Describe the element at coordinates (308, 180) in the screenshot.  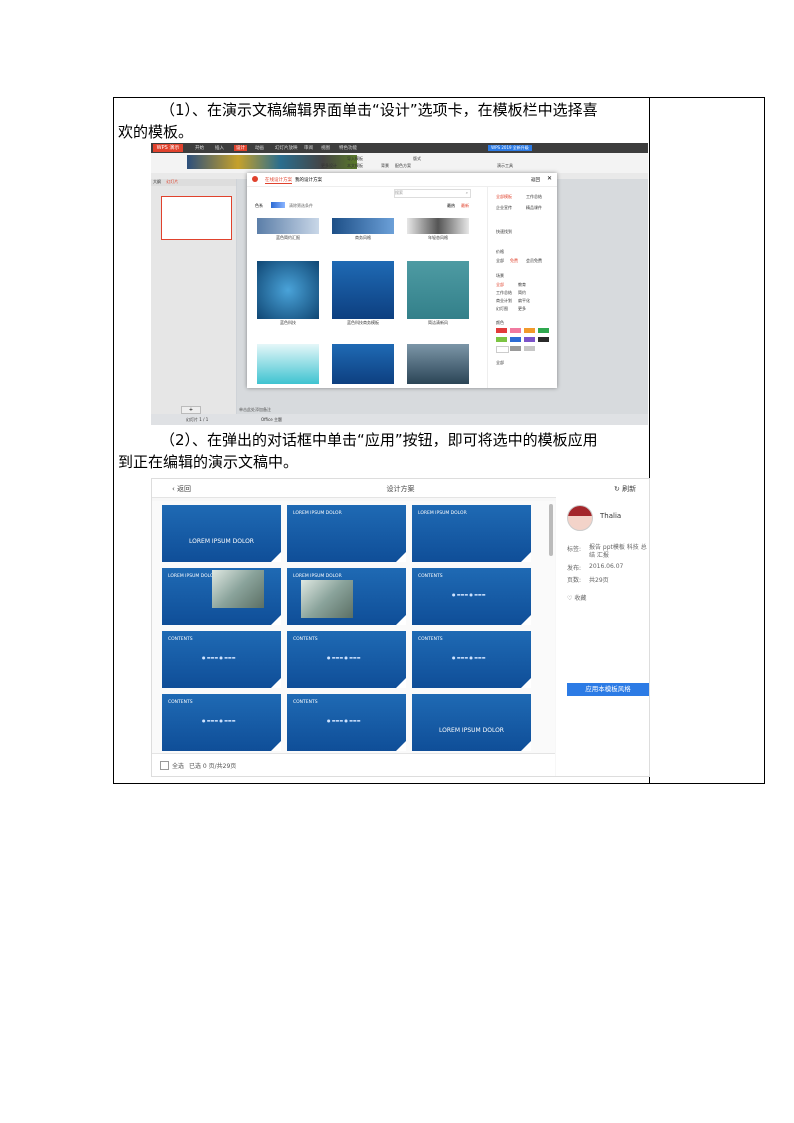
I see `tab-my-designs: 我的设计方案` at that location.